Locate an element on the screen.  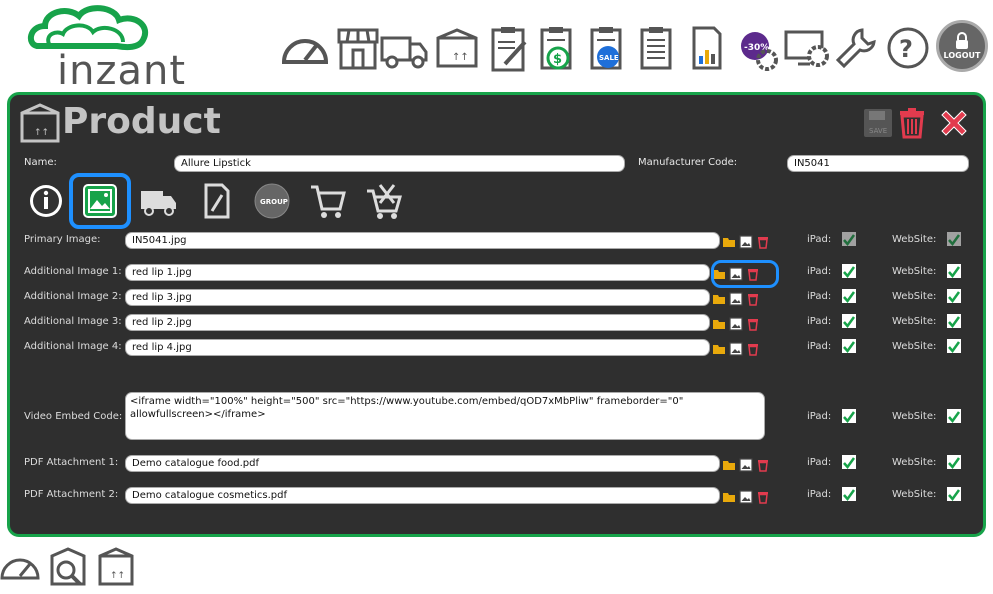
row-label: Additional Image 2: is located at coordinates (73, 296).